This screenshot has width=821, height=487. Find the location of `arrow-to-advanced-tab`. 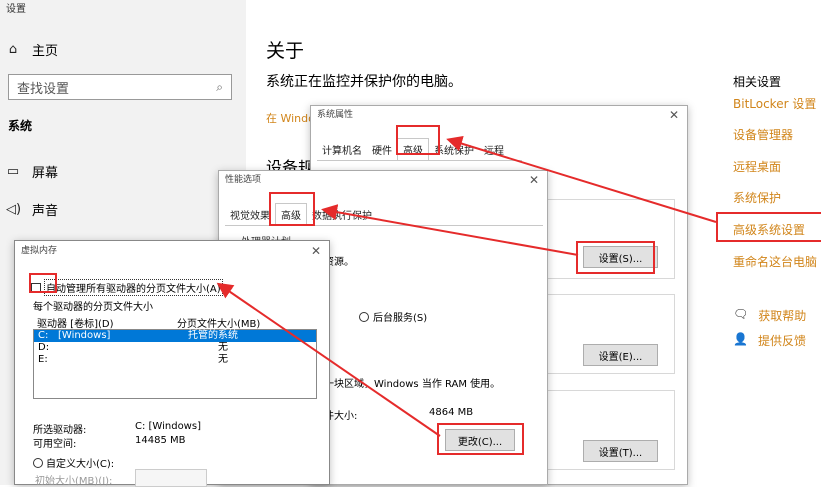

arrow-to-advanced-tab is located at coordinates (581, 179).